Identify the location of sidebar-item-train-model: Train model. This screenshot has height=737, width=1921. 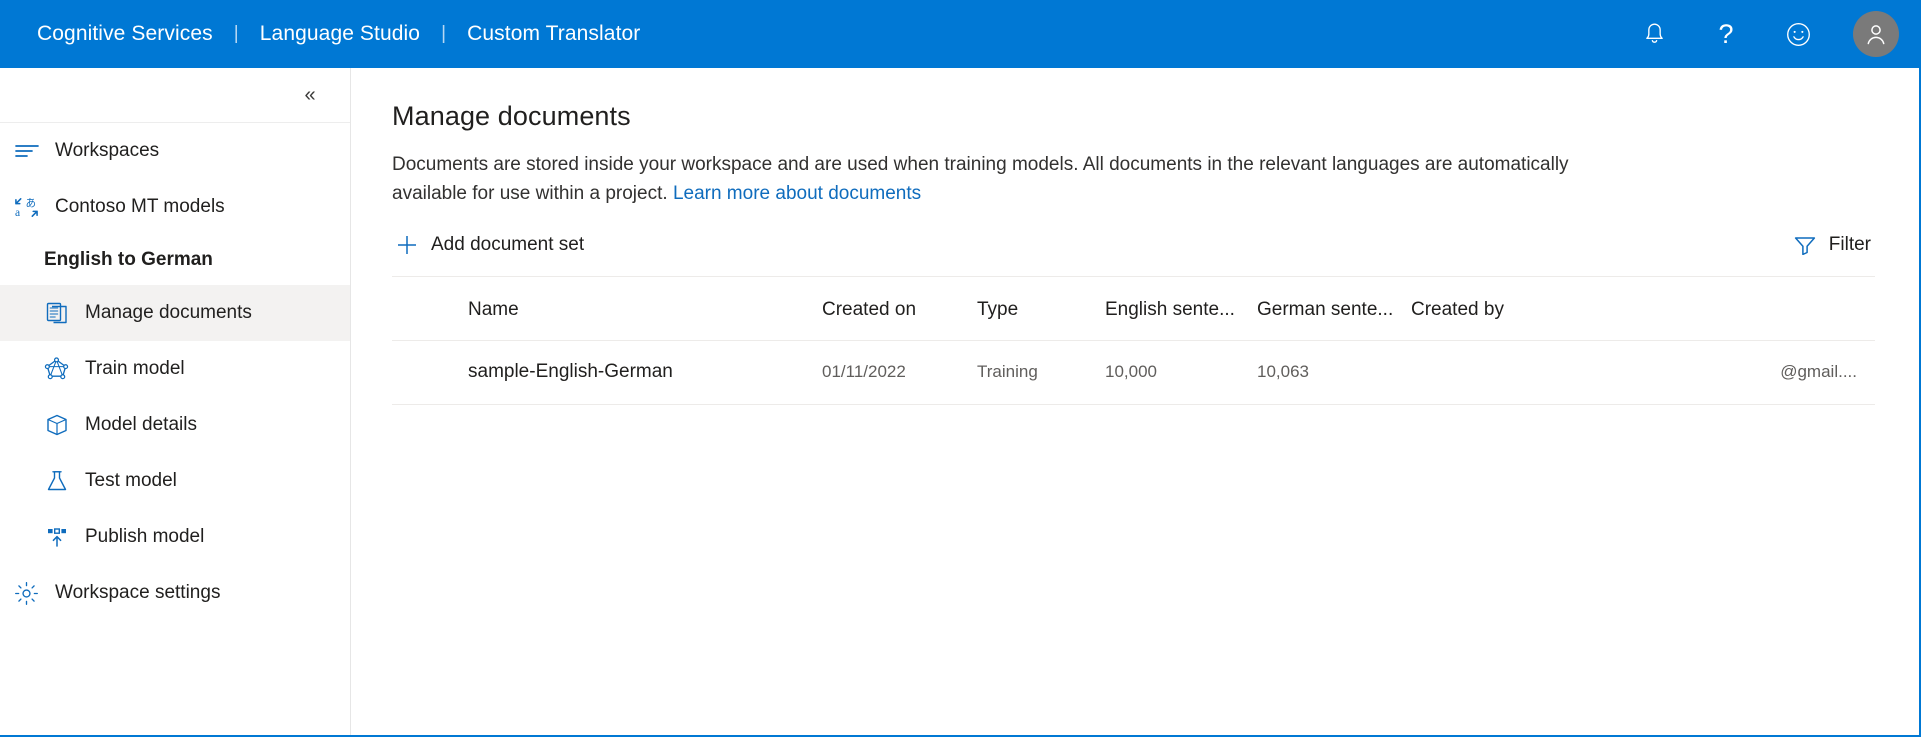
(175, 369).